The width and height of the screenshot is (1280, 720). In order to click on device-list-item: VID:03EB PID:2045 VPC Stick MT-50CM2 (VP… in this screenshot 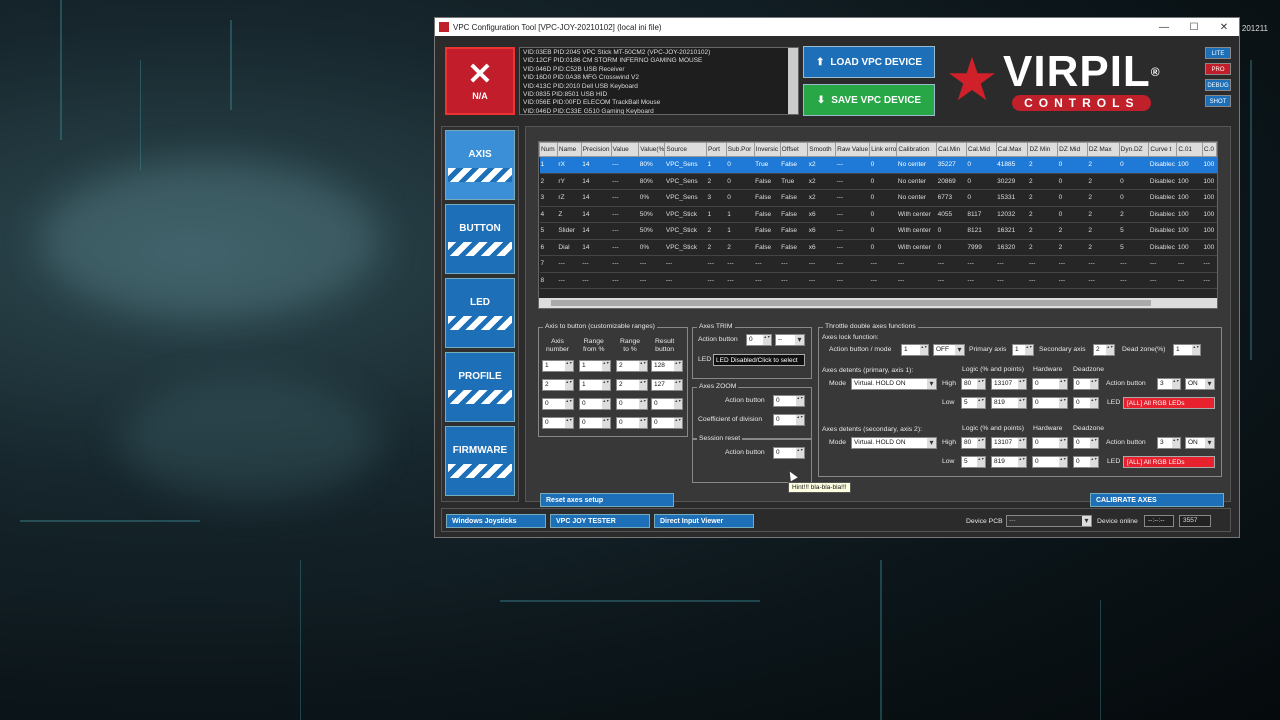, I will do `click(659, 53)`.